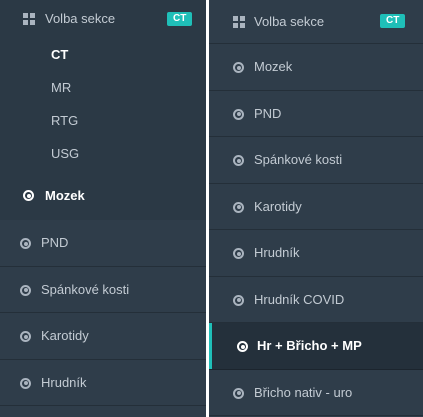 The width and height of the screenshot is (423, 417). I want to click on menu-item-label: Hrudník COVID, so click(299, 299).